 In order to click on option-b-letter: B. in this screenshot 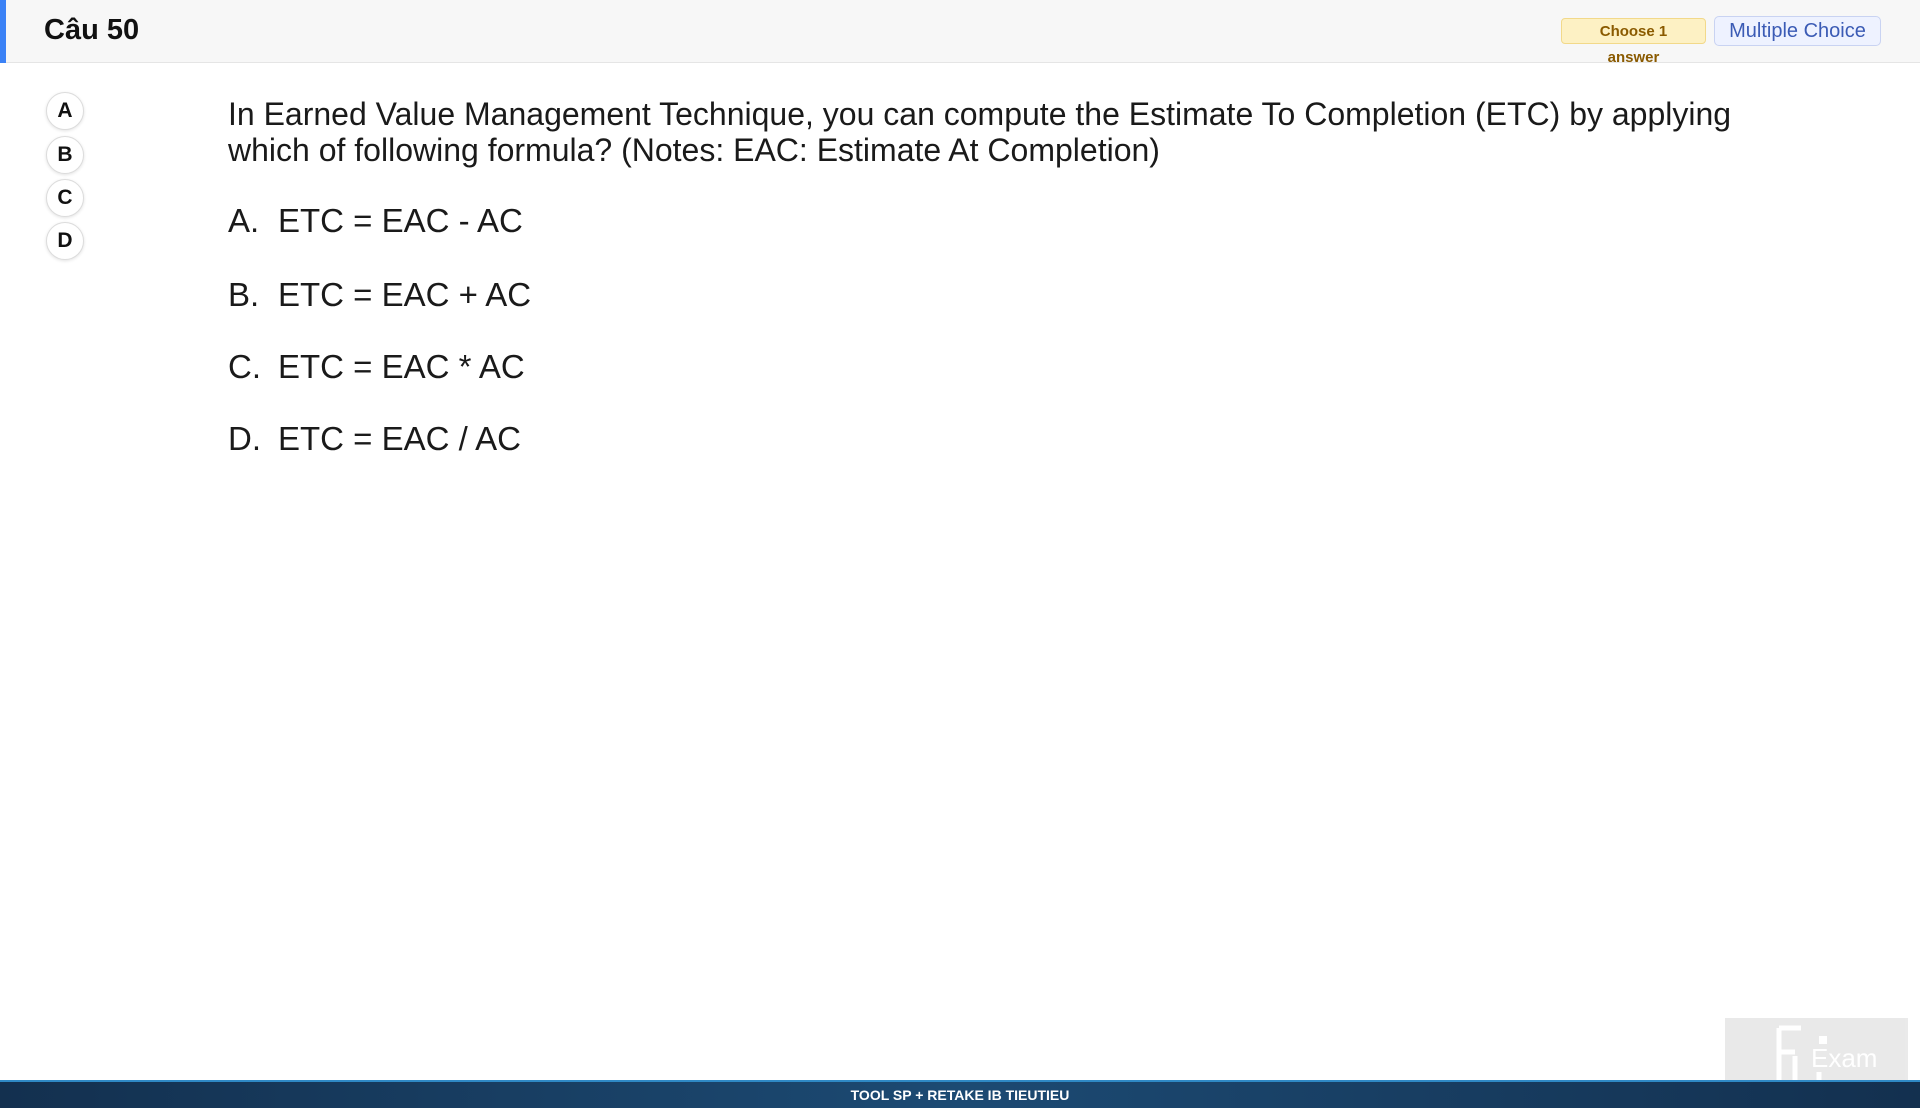, I will do `click(244, 294)`.